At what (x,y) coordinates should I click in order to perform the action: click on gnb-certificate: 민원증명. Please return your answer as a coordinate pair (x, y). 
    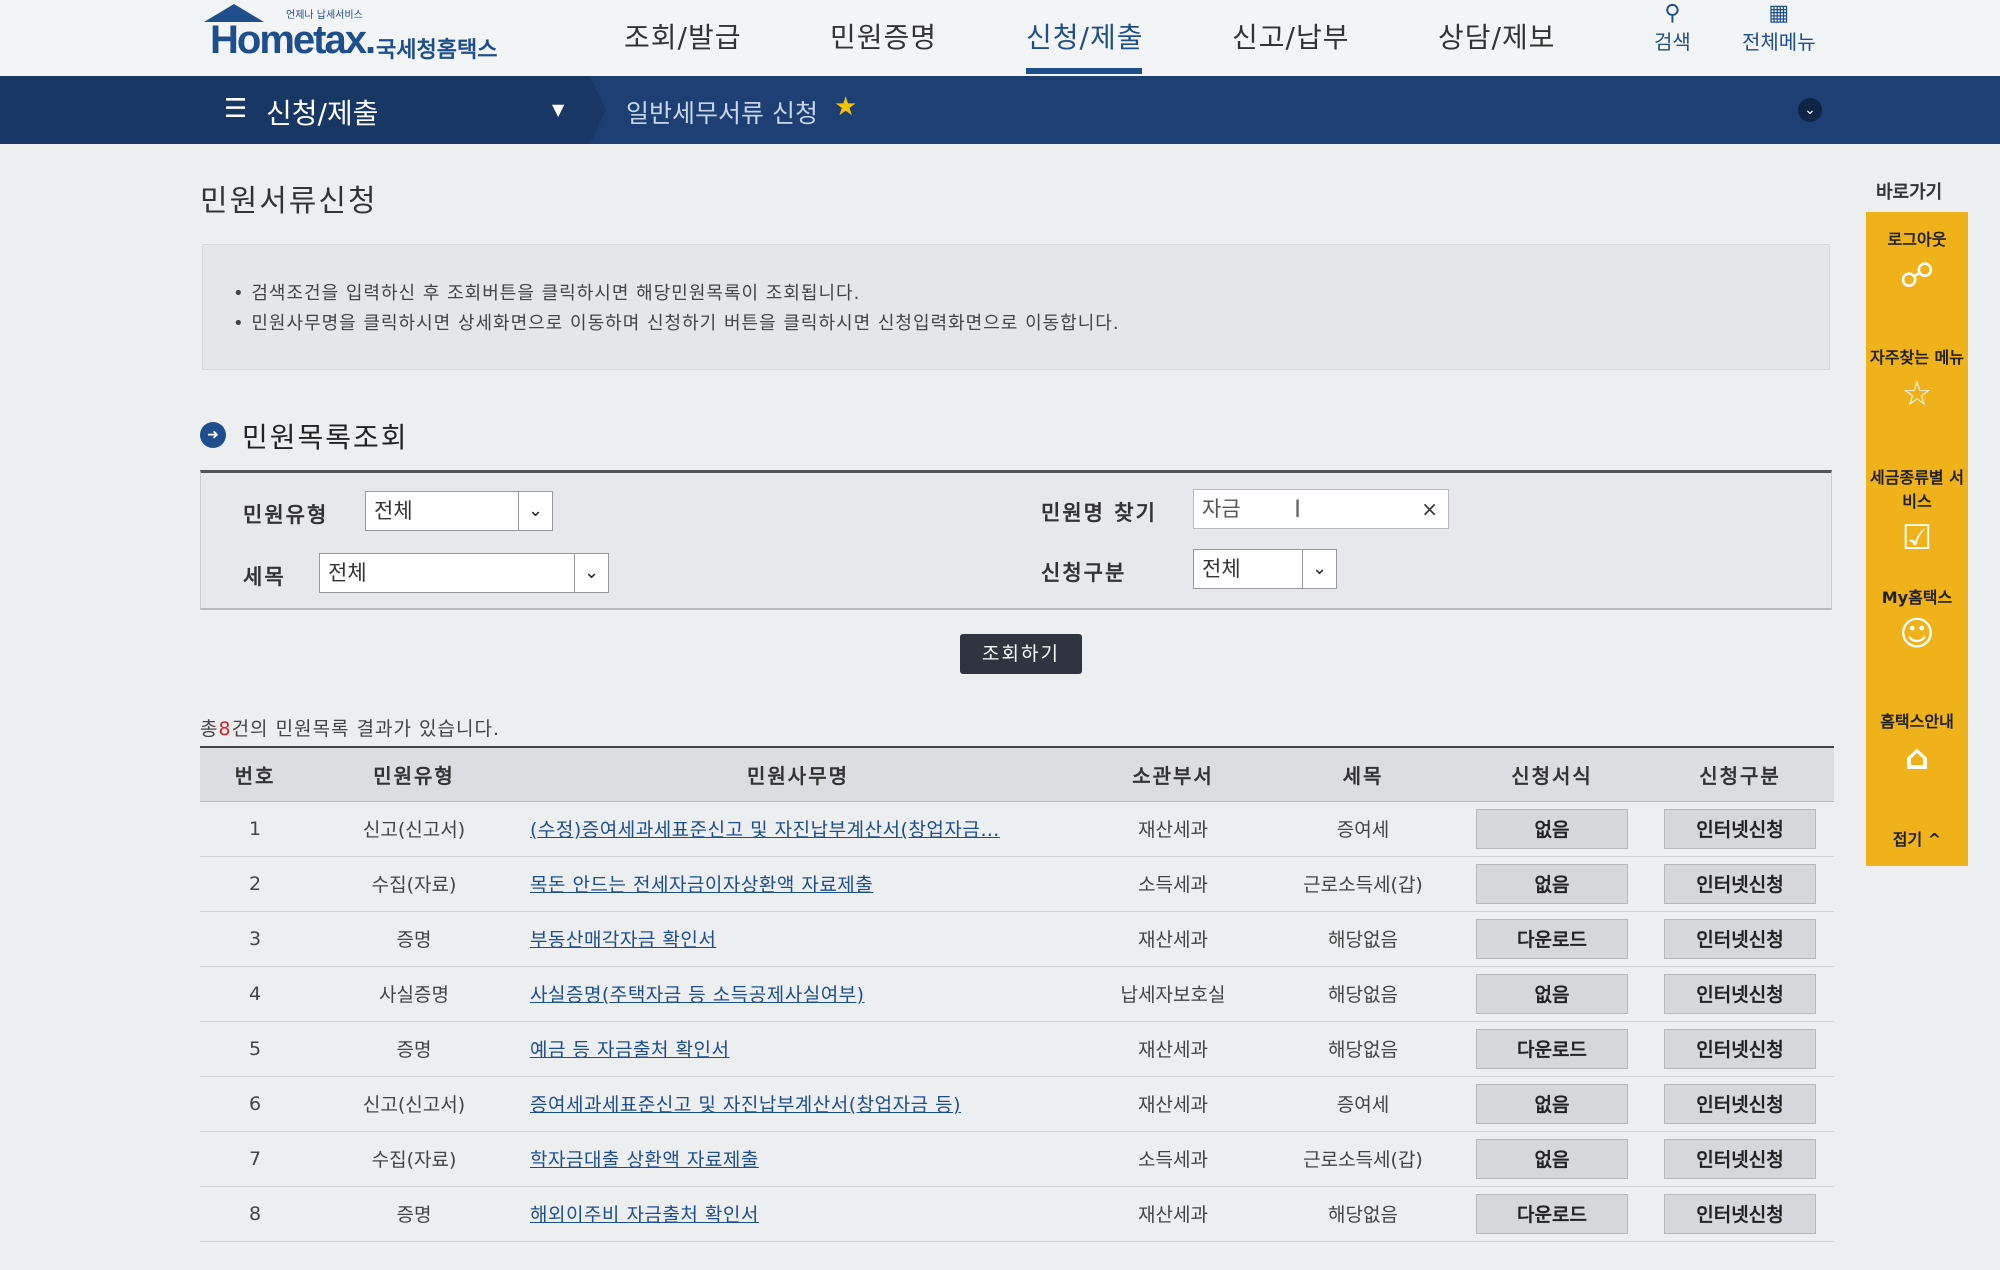
    Looking at the image, I should click on (883, 36).